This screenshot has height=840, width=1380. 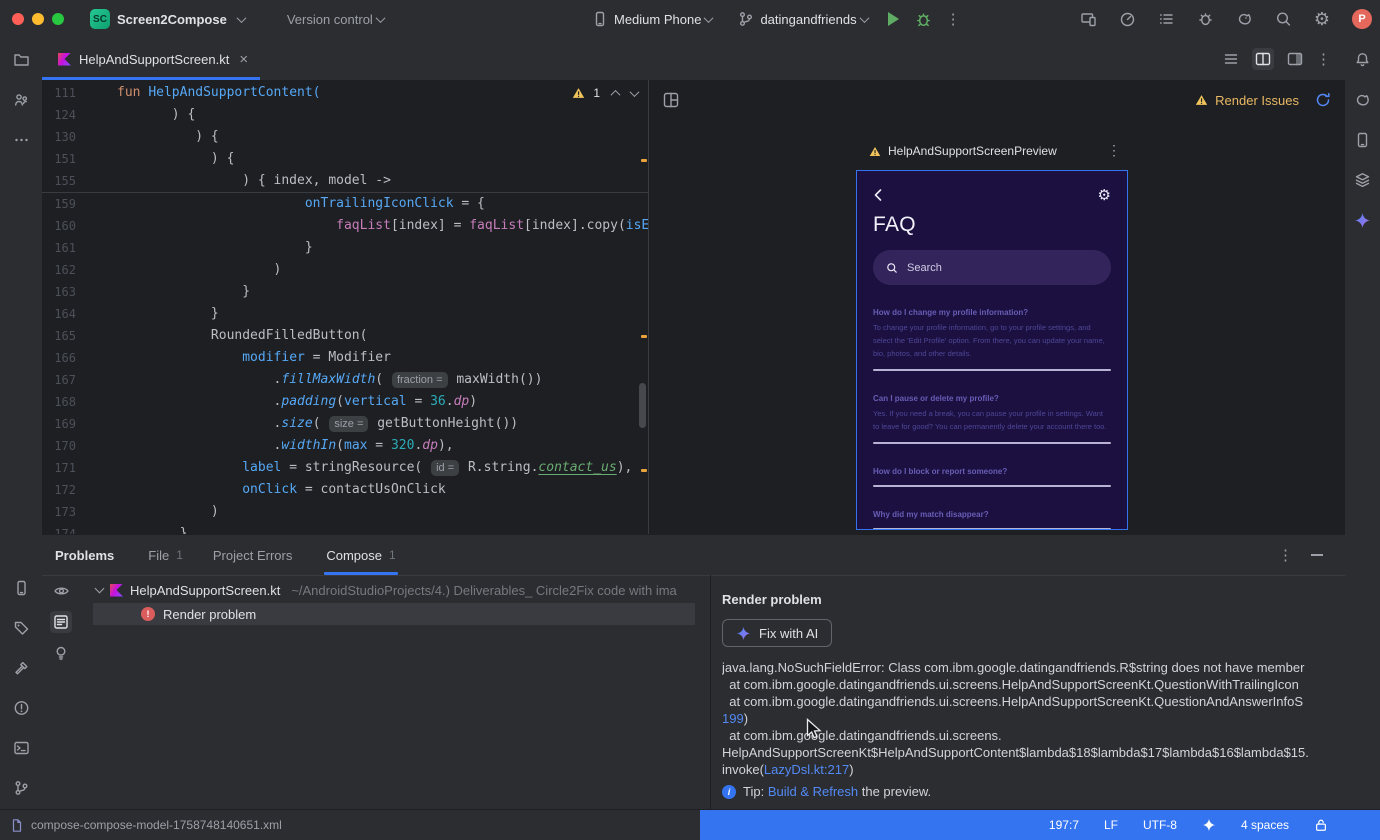 What do you see at coordinates (345, 248) in the screenshot?
I see `code-line: 161 }` at bounding box center [345, 248].